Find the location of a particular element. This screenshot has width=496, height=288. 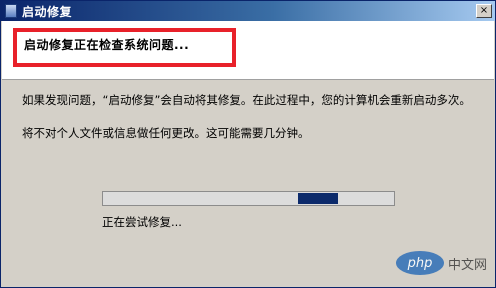

red-highlight-annotation is located at coordinates (124, 47).